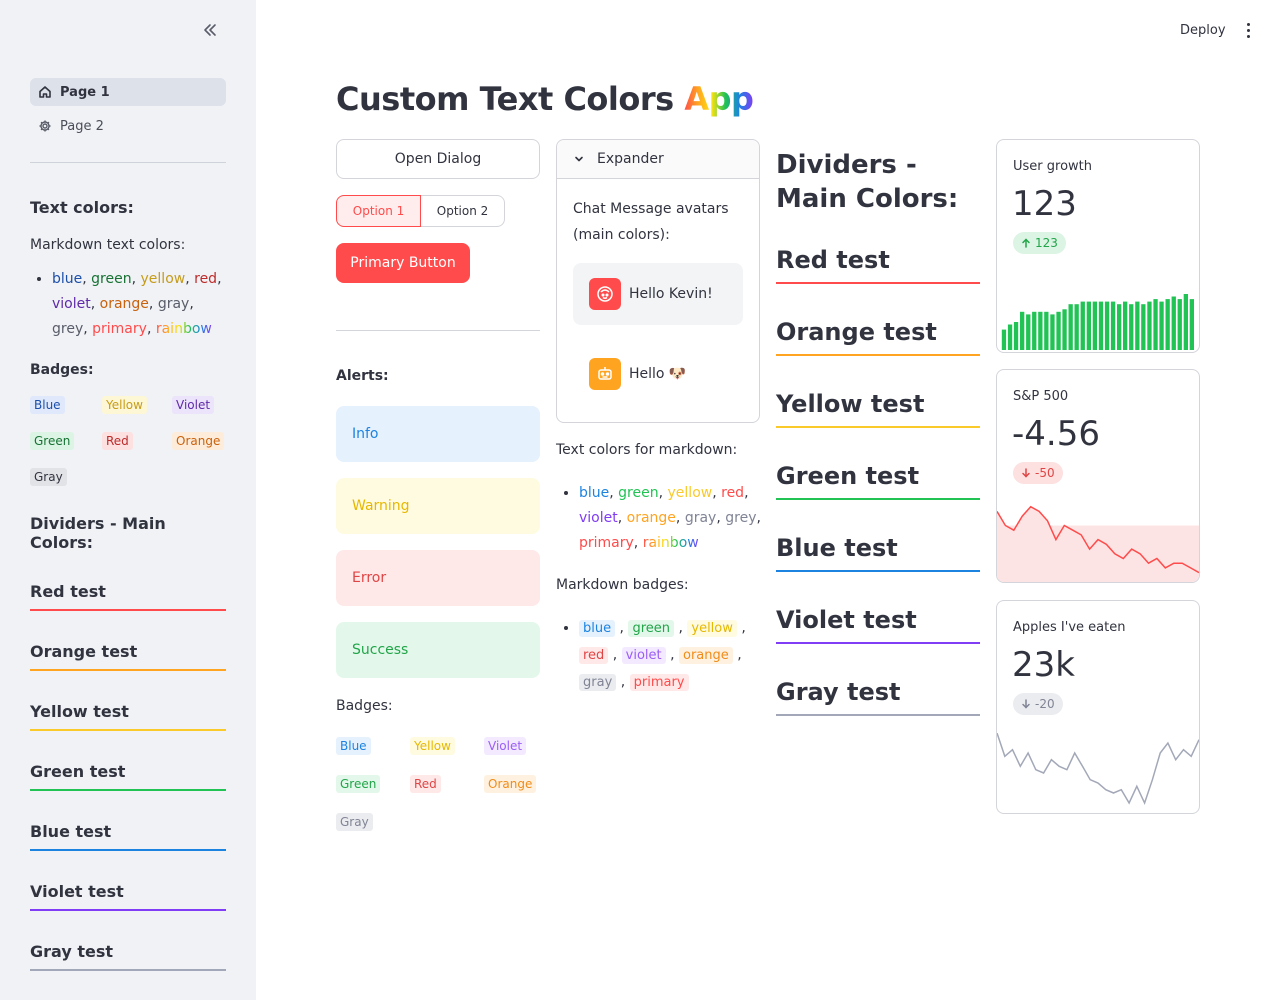 This screenshot has width=1280, height=1000. Describe the element at coordinates (1026, 243) in the screenshot. I see `arrow-up-icon` at that location.